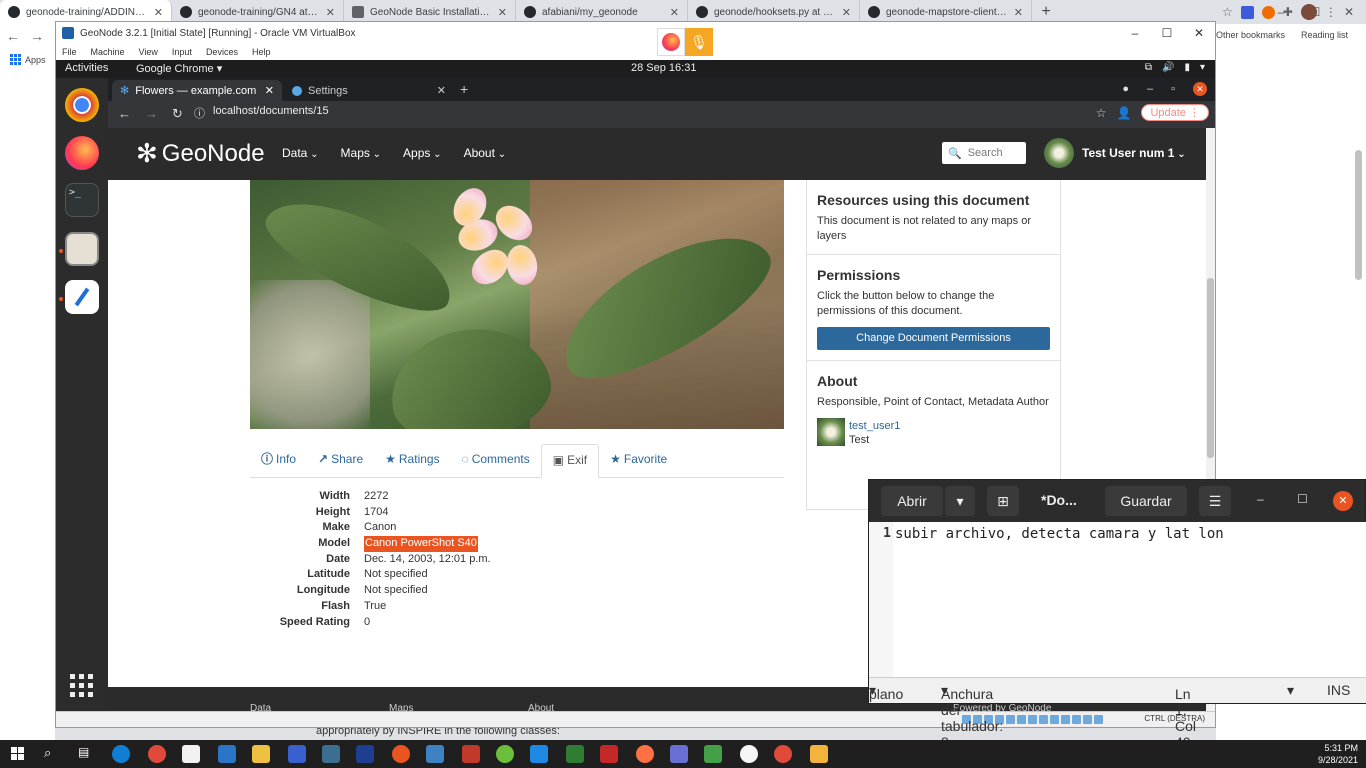  What do you see at coordinates (933, 338) in the screenshot?
I see `change-permissions-button: Change Document Permissions` at bounding box center [933, 338].